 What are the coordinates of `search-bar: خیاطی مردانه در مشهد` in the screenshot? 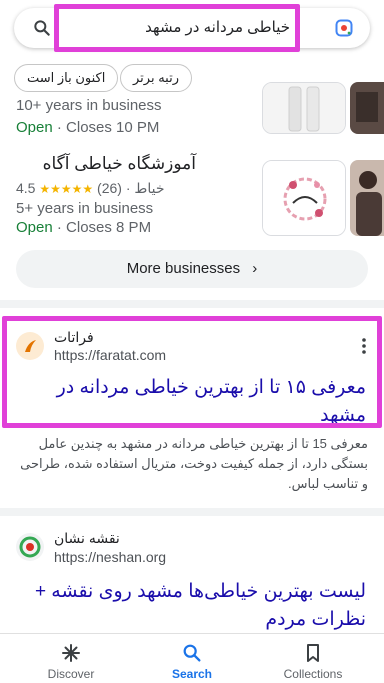 It's located at (192, 28).